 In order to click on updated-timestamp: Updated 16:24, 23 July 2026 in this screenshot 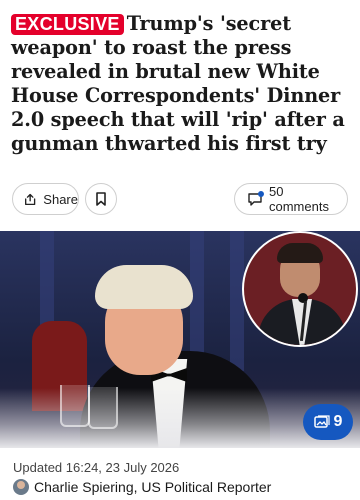, I will do `click(96, 467)`.